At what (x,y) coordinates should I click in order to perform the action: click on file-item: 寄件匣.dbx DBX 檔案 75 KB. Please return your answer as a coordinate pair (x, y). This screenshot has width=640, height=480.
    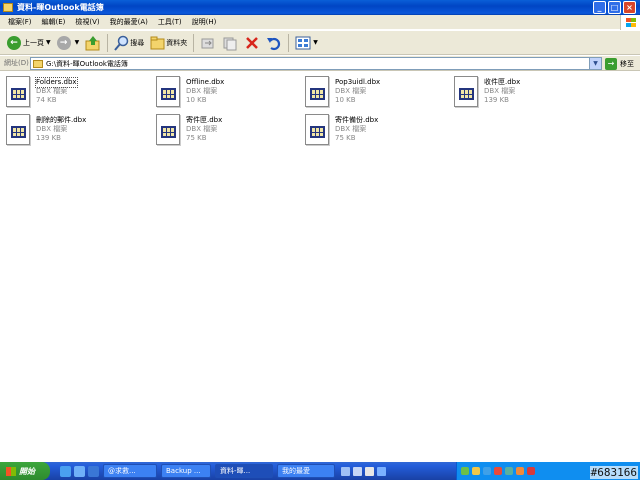
    Looking at the image, I should click on (224, 131).